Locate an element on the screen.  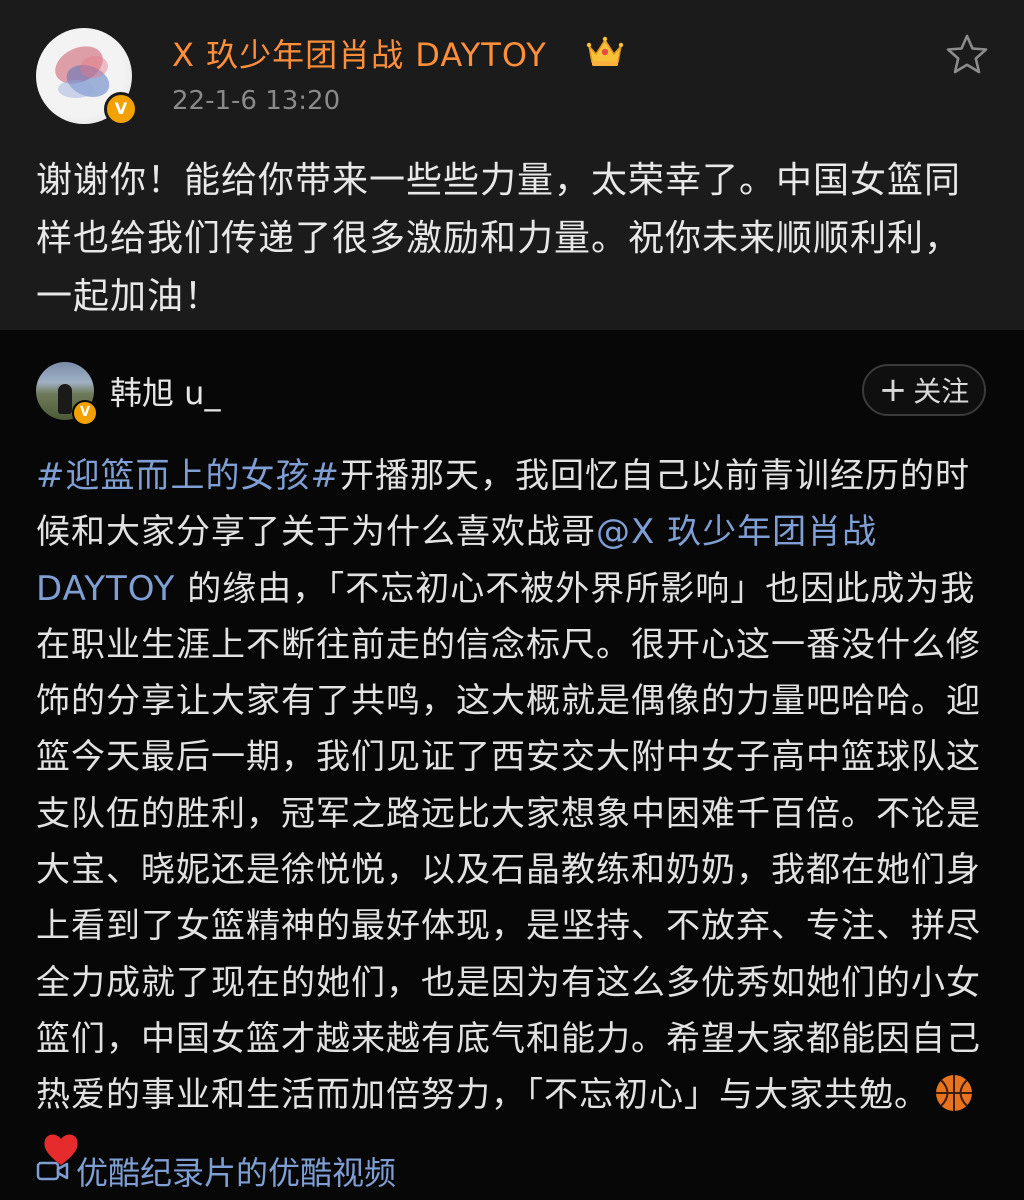
video-link: 优酷纪录片的优酷视频 is located at coordinates (216, 1171).